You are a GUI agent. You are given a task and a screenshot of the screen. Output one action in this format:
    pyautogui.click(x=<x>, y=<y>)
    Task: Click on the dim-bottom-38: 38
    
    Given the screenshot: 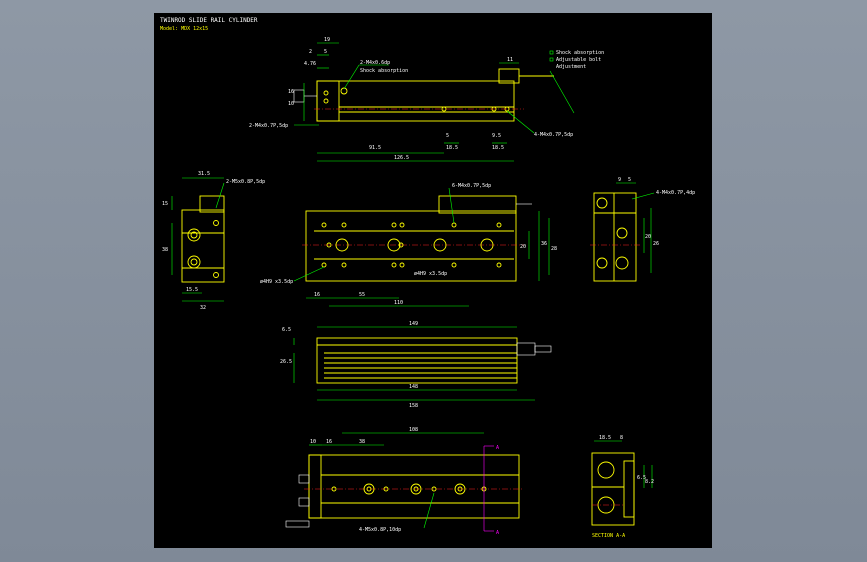 What is the action you would take?
    pyautogui.click(x=362, y=442)
    